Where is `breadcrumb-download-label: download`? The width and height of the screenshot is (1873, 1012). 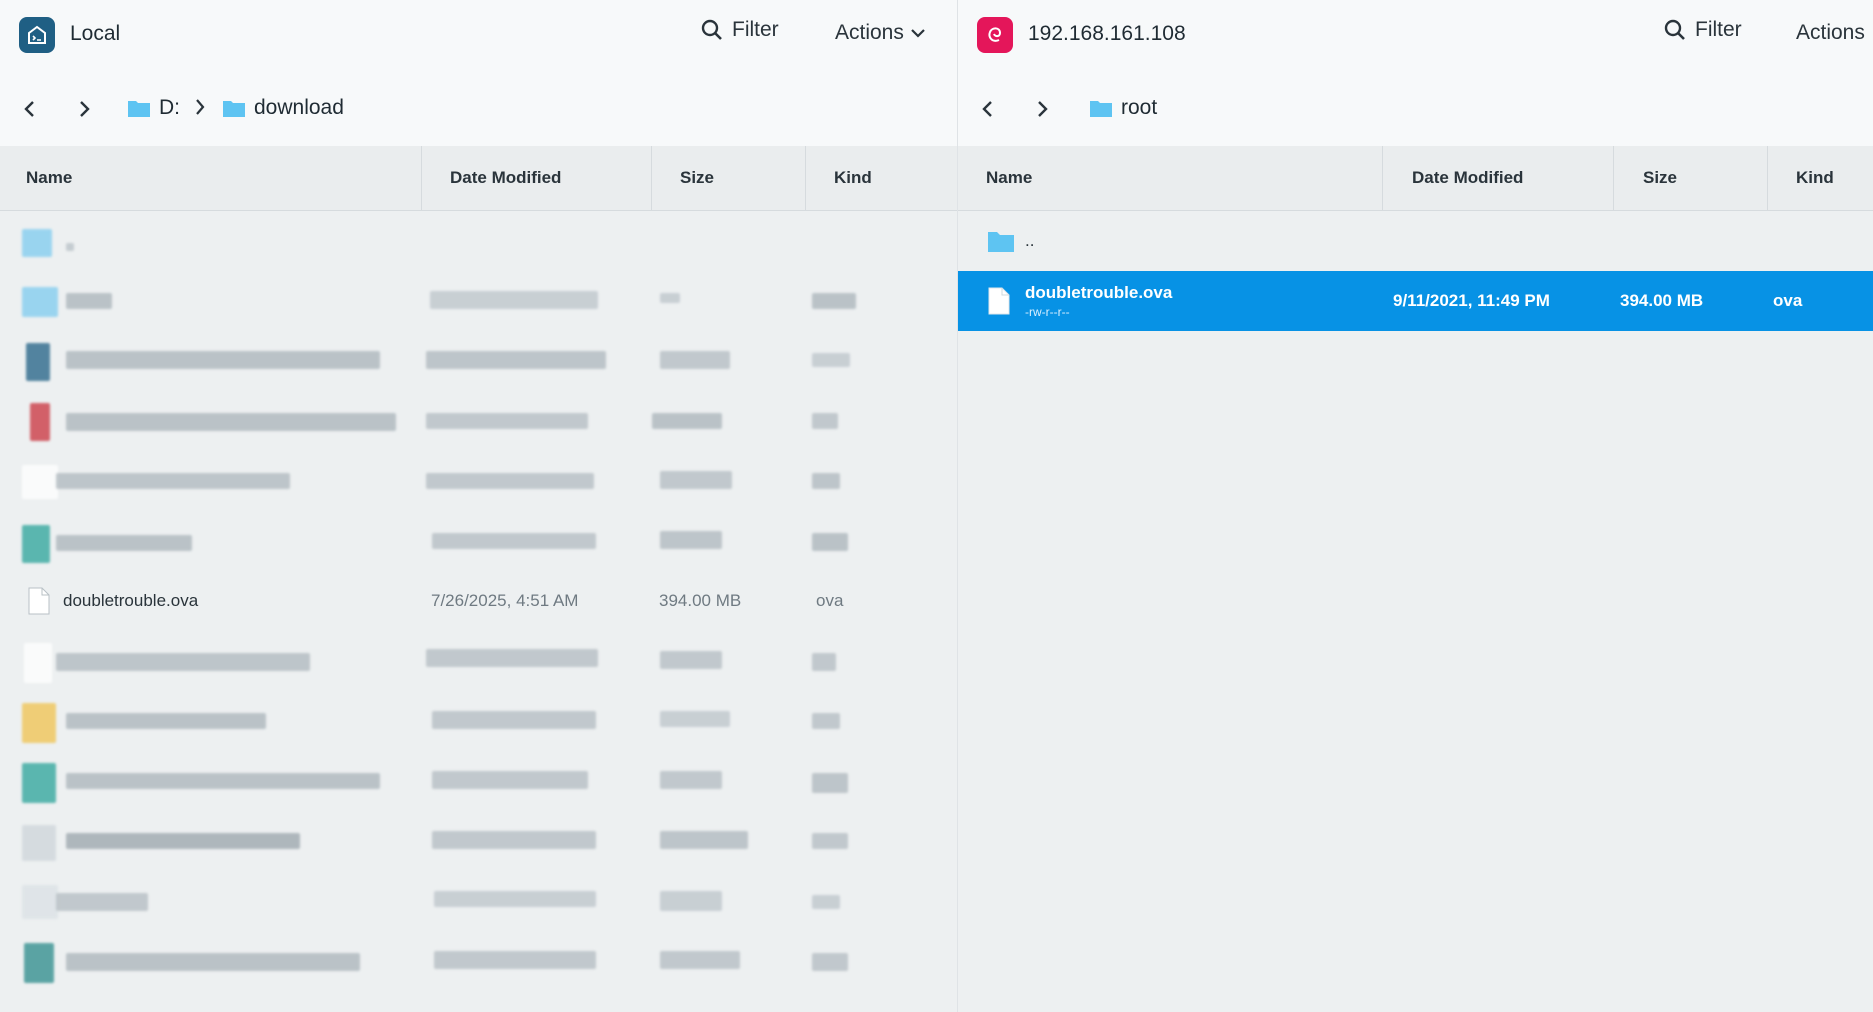
breadcrumb-download-label: download is located at coordinates (299, 107).